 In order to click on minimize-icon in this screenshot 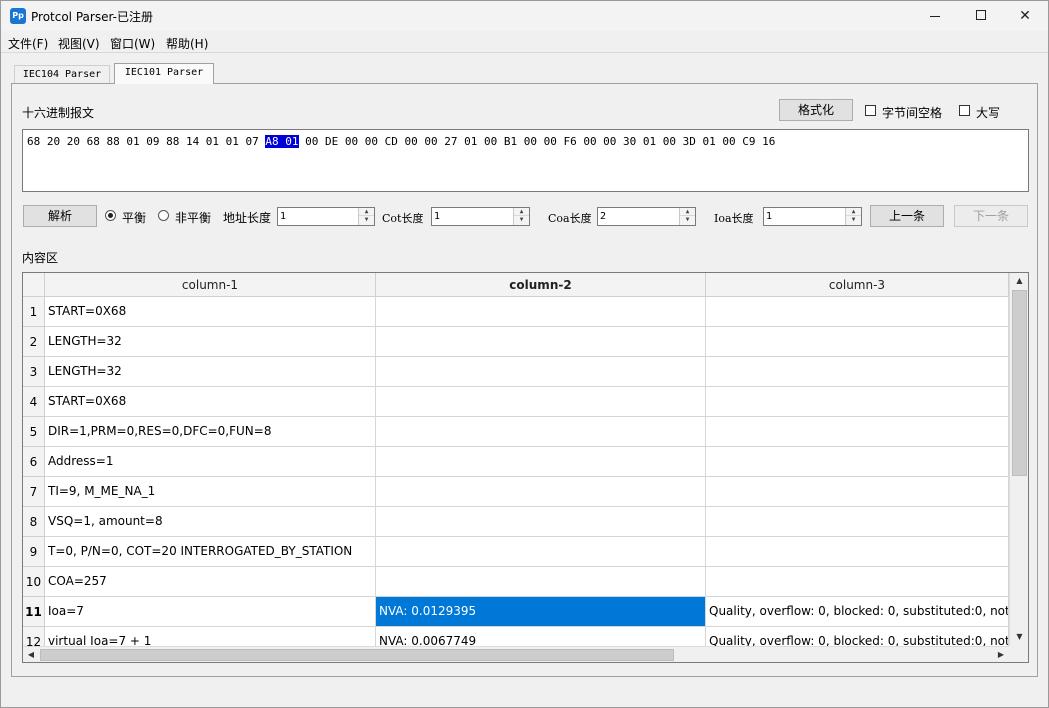, I will do `click(935, 16)`.